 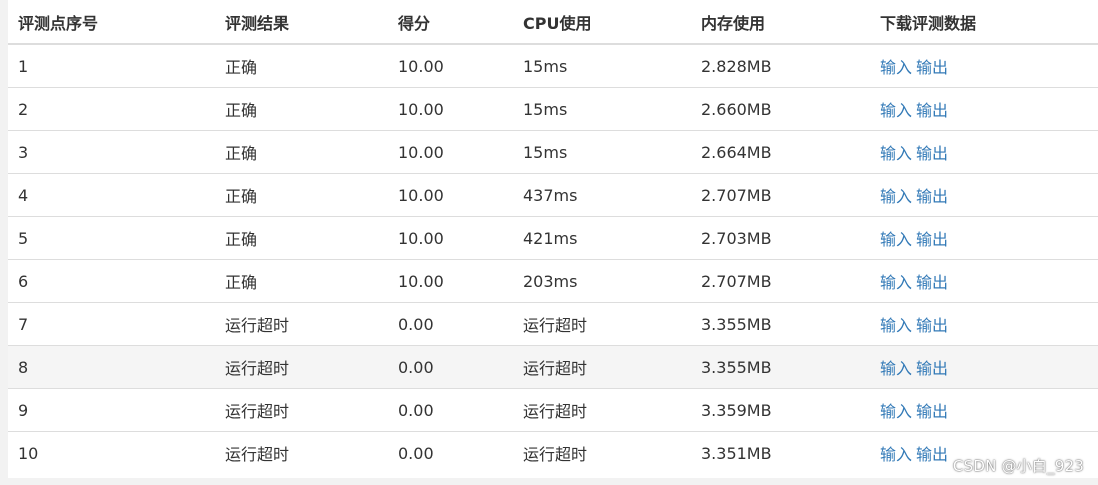 I want to click on test-case-number-cell: 4, so click(x=111, y=195).